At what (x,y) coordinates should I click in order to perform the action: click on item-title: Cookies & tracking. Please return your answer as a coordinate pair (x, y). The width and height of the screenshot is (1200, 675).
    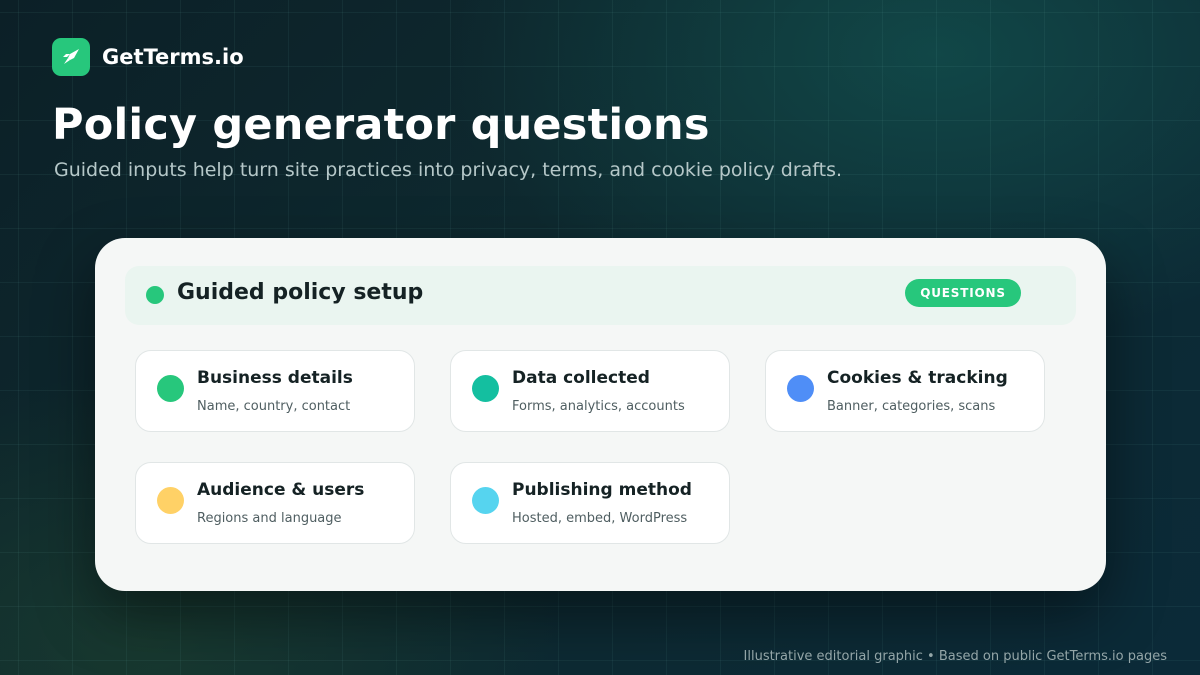
    Looking at the image, I should click on (917, 378).